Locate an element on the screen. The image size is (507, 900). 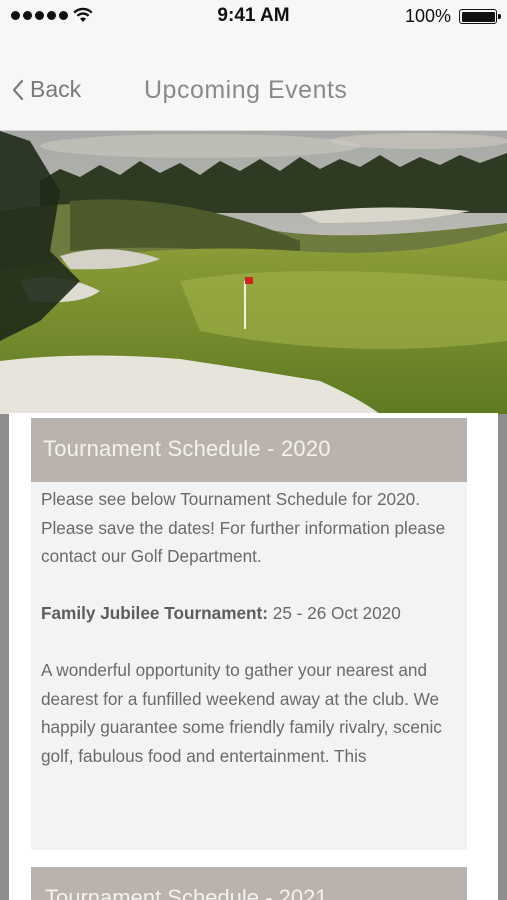
battery-level-fill is located at coordinates (478, 16).